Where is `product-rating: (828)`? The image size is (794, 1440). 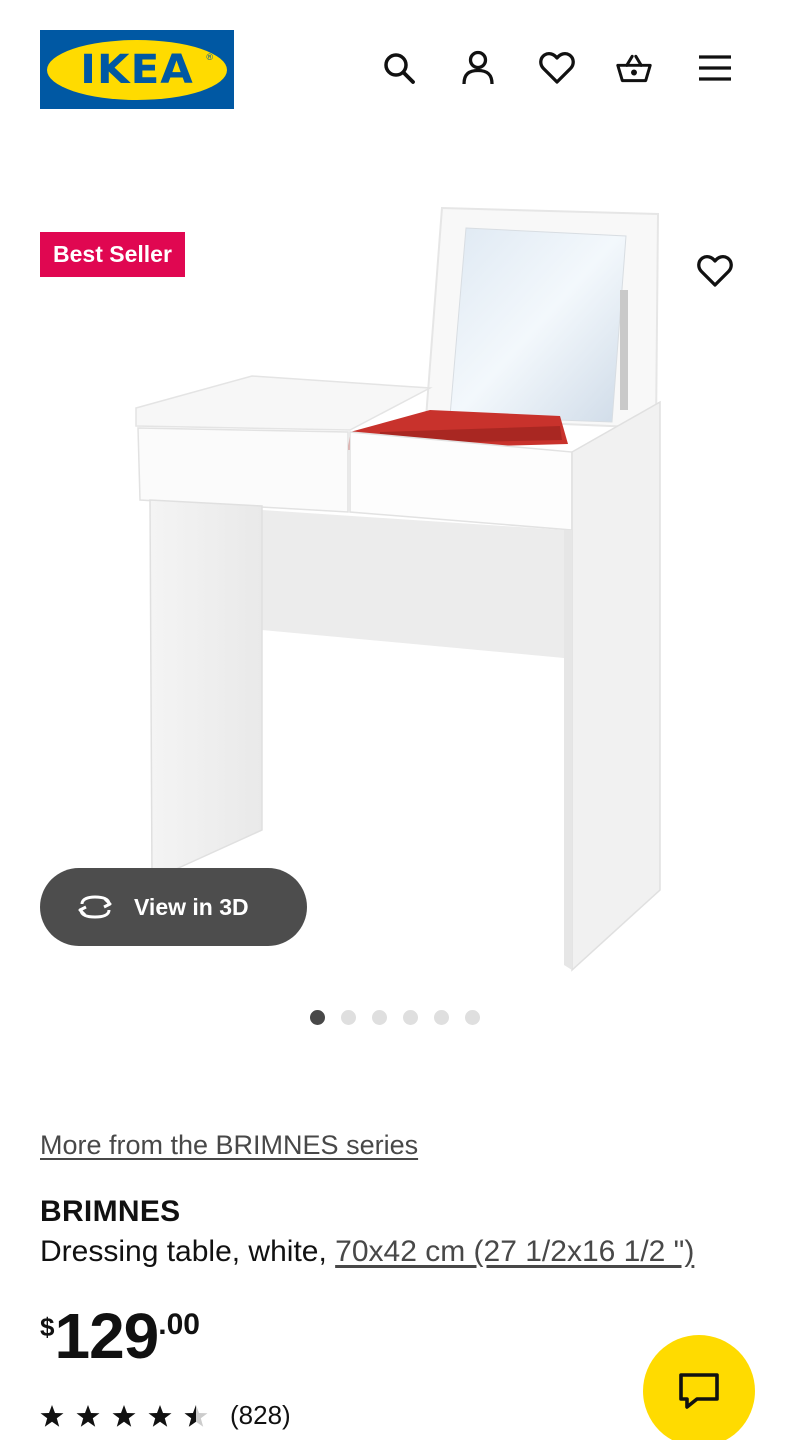
product-rating: (828) is located at coordinates (165, 1415).